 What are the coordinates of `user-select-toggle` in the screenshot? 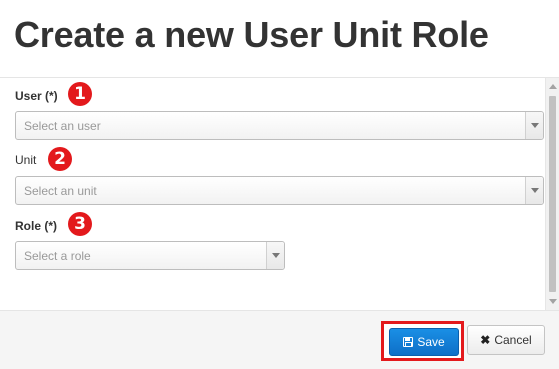 It's located at (534, 125).